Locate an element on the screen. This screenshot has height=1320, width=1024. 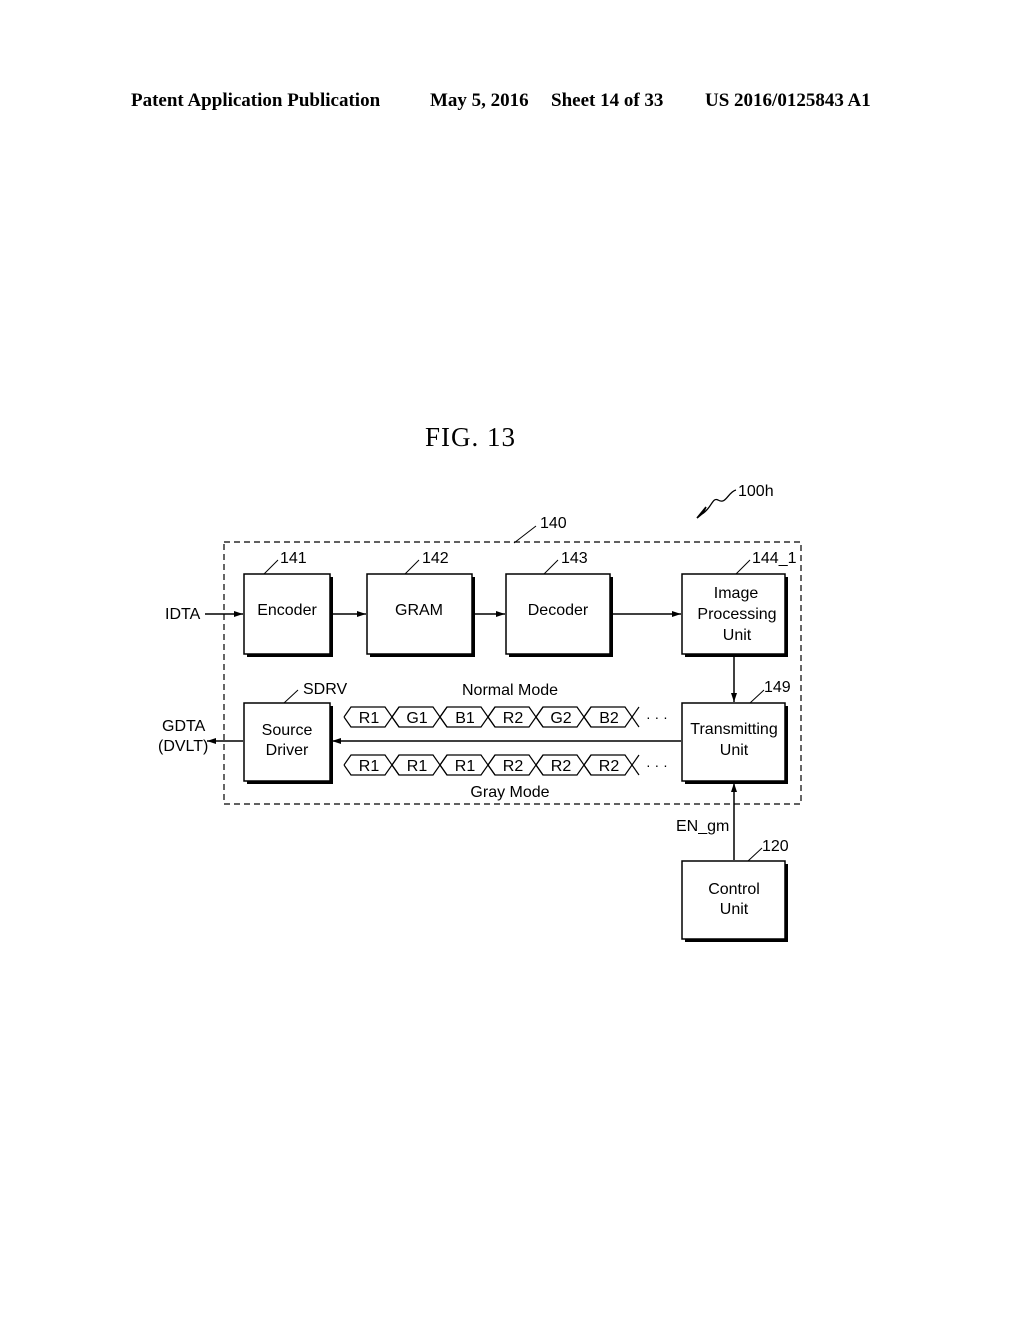
transmitting-unit-block: Transmitting Unit 149 is located at coordinates (736, 731).